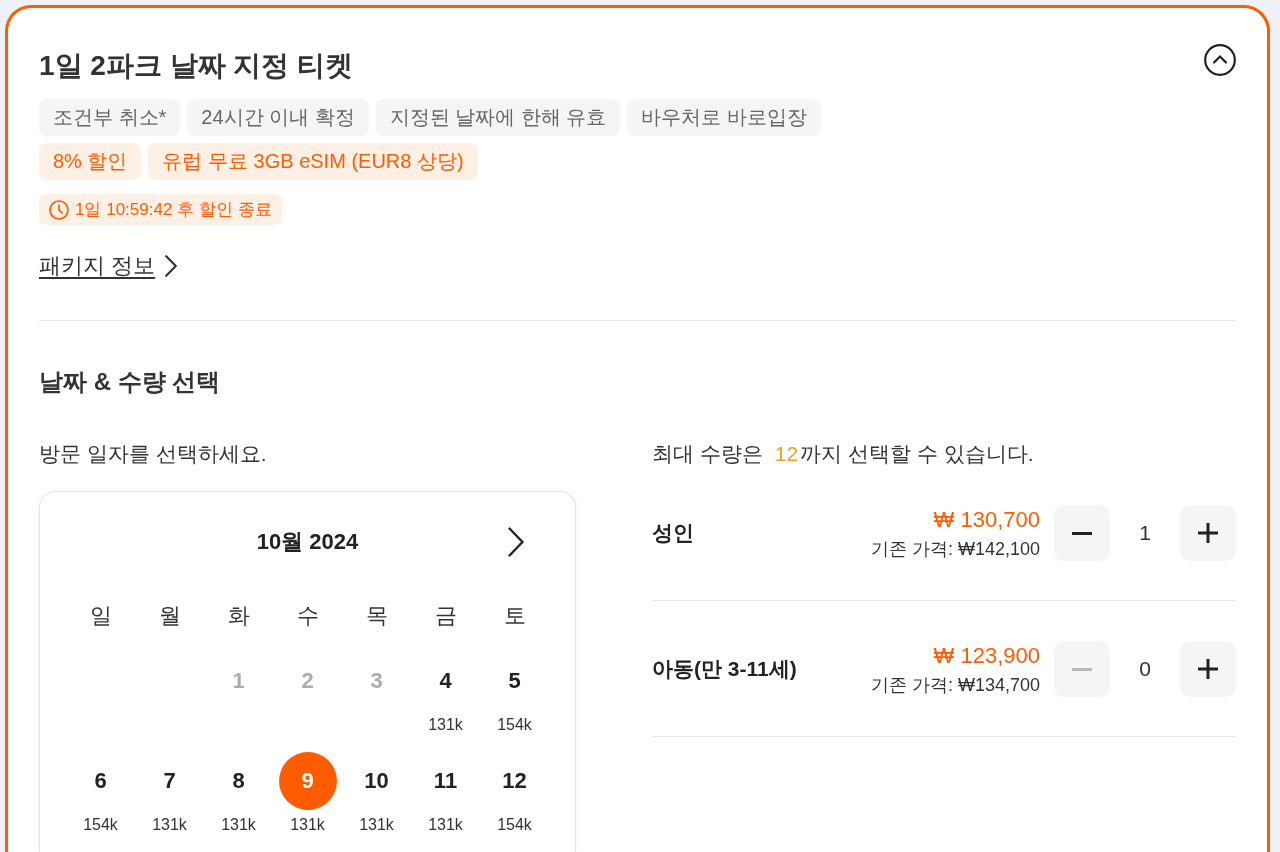 The height and width of the screenshot is (852, 1280). I want to click on calendar-day: 7, so click(169, 781).